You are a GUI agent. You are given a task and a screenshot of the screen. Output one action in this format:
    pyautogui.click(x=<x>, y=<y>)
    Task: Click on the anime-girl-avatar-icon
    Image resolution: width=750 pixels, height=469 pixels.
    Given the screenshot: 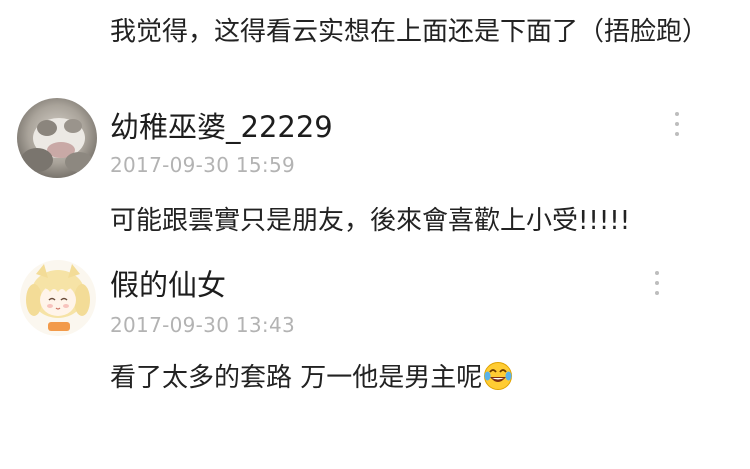 What is the action you would take?
    pyautogui.click(x=58, y=298)
    